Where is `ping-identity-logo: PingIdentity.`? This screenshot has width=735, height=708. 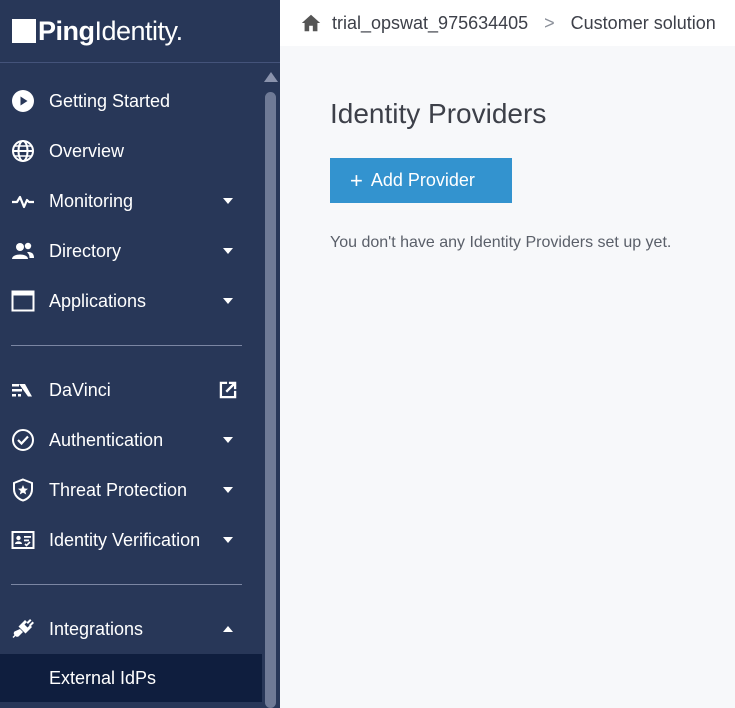 ping-identity-logo: PingIdentity. is located at coordinates (140, 31).